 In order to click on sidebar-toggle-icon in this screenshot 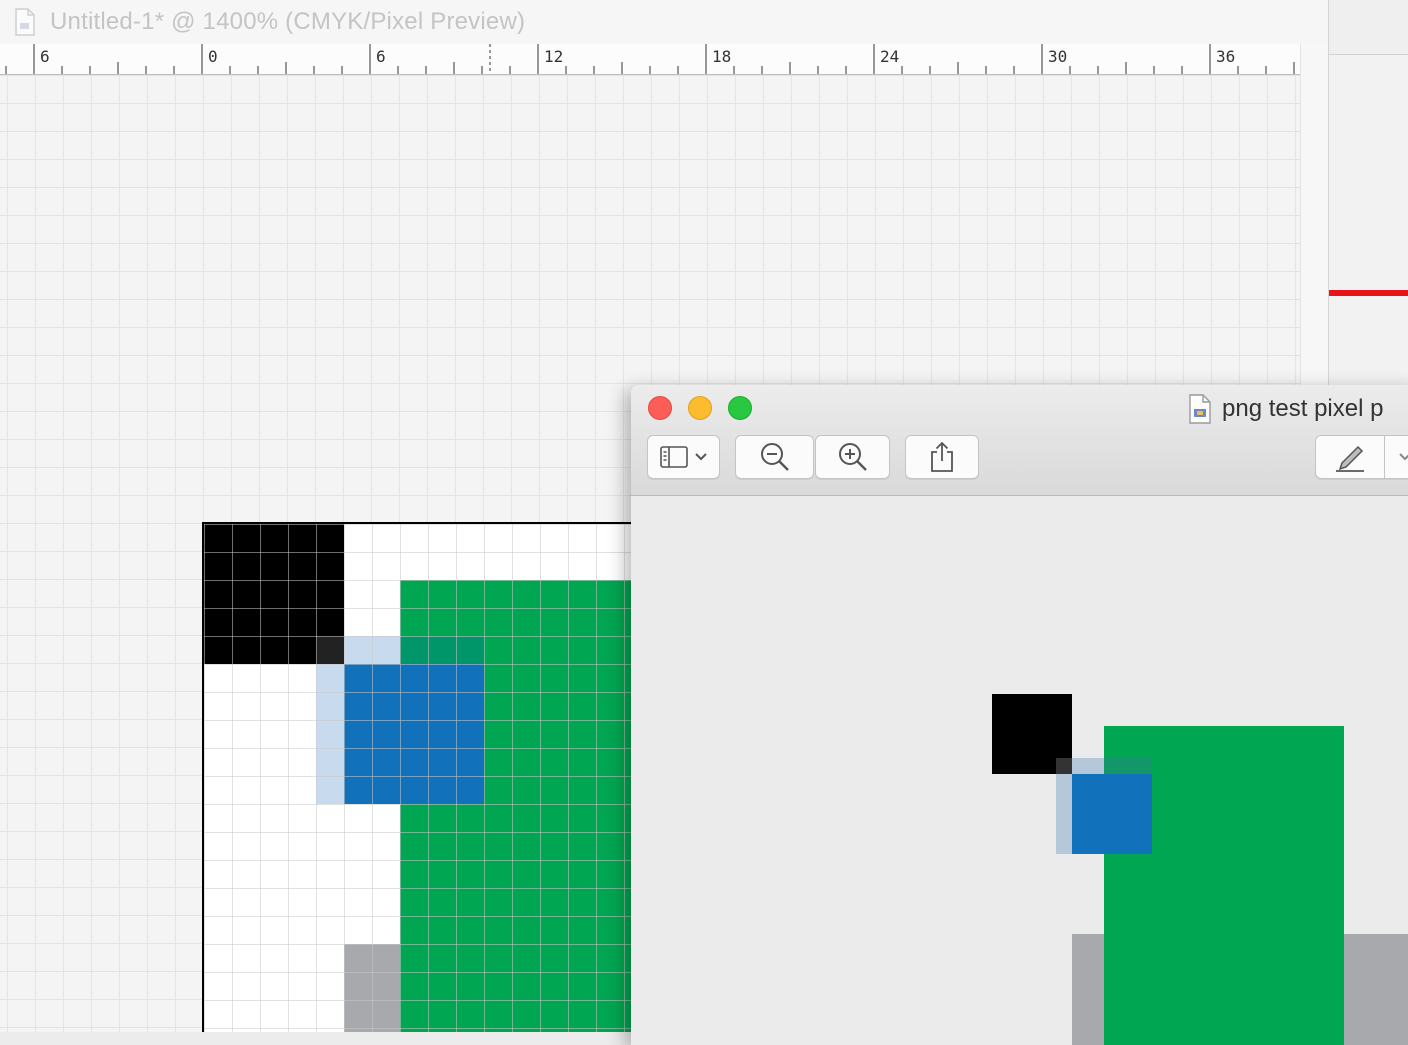, I will do `click(674, 457)`.